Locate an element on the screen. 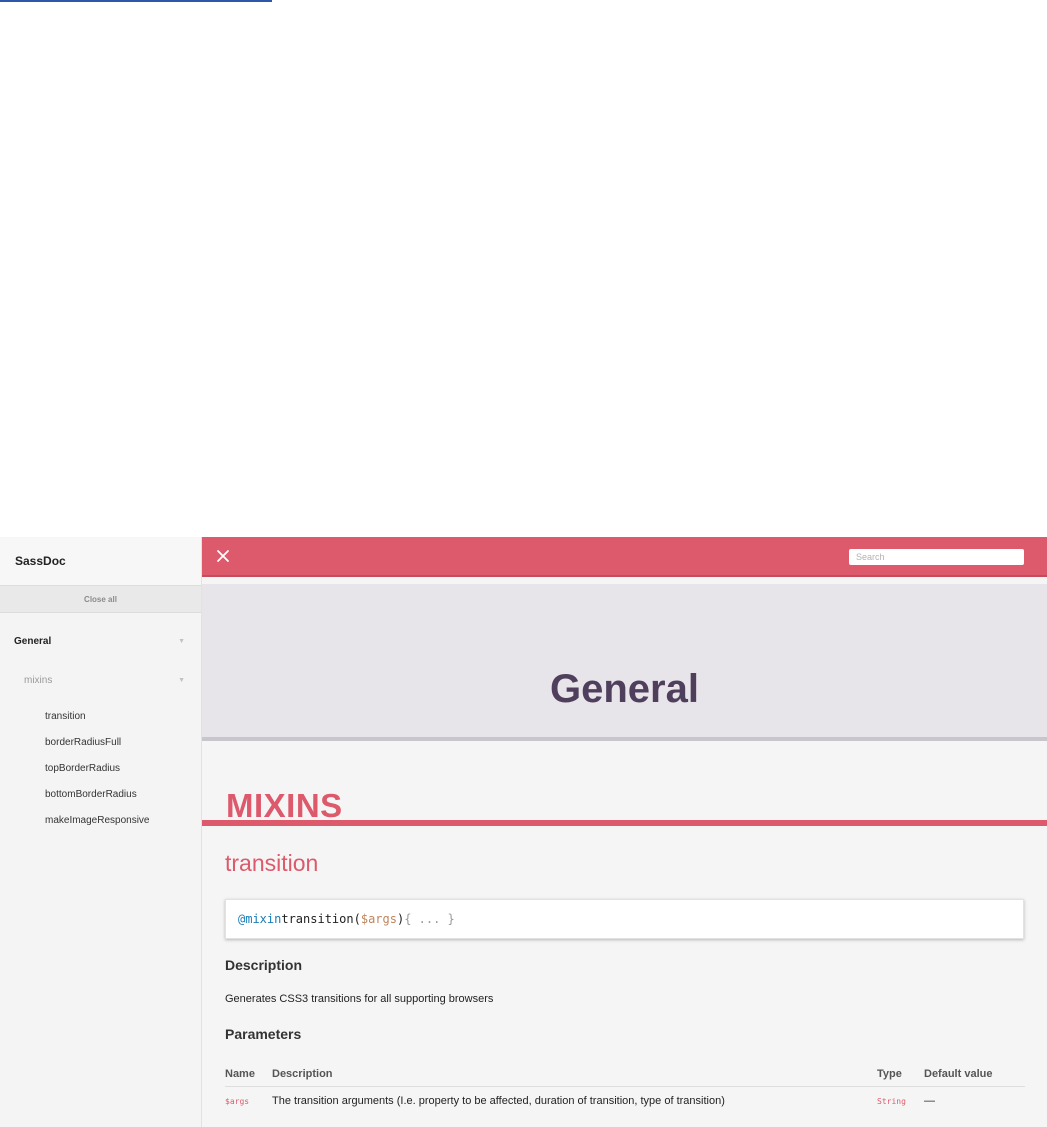  search-input is located at coordinates (936, 557).